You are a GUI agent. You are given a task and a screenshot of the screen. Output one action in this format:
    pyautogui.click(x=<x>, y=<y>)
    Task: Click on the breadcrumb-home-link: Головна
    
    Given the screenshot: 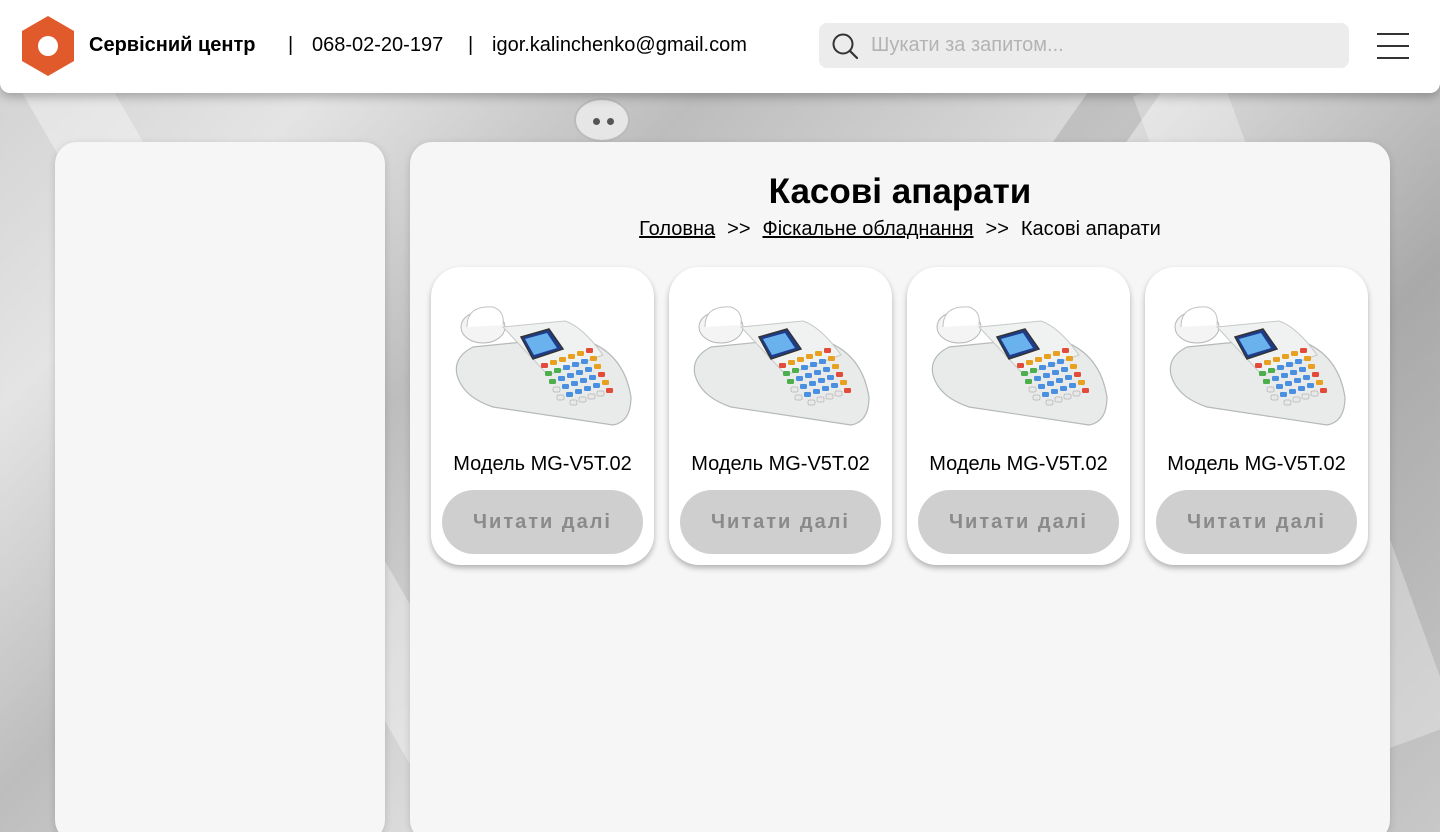 What is the action you would take?
    pyautogui.click(x=677, y=229)
    